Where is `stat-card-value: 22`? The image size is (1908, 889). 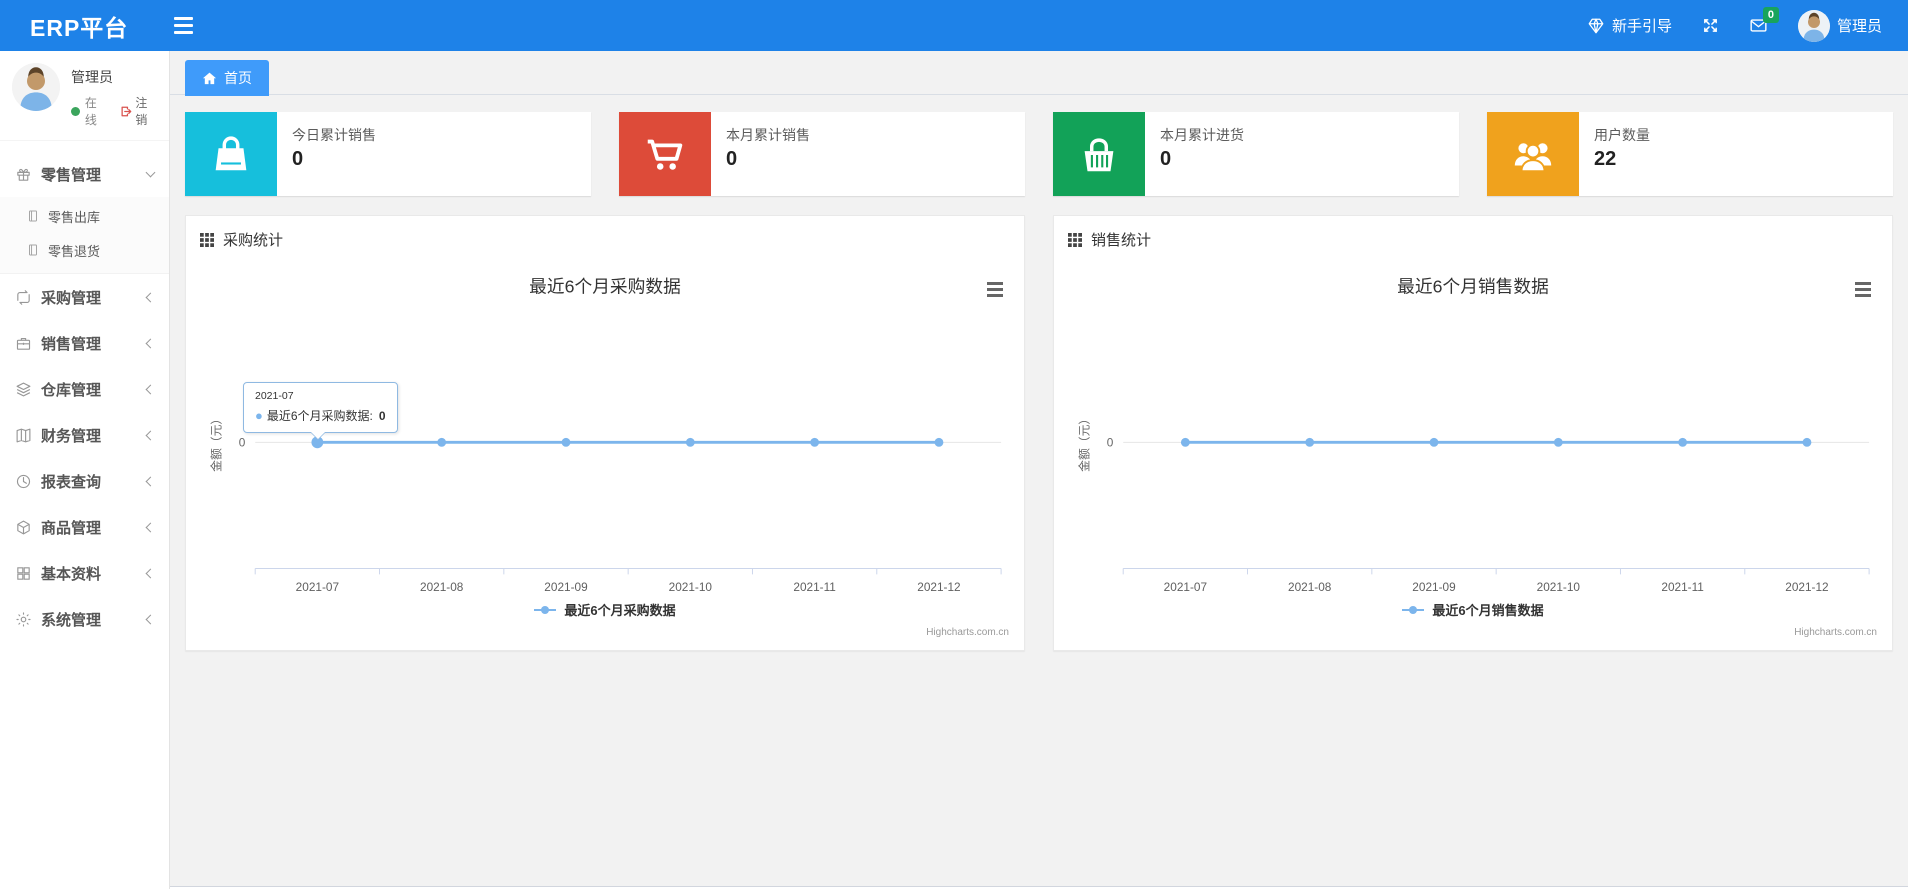 stat-card-value: 22 is located at coordinates (1605, 159).